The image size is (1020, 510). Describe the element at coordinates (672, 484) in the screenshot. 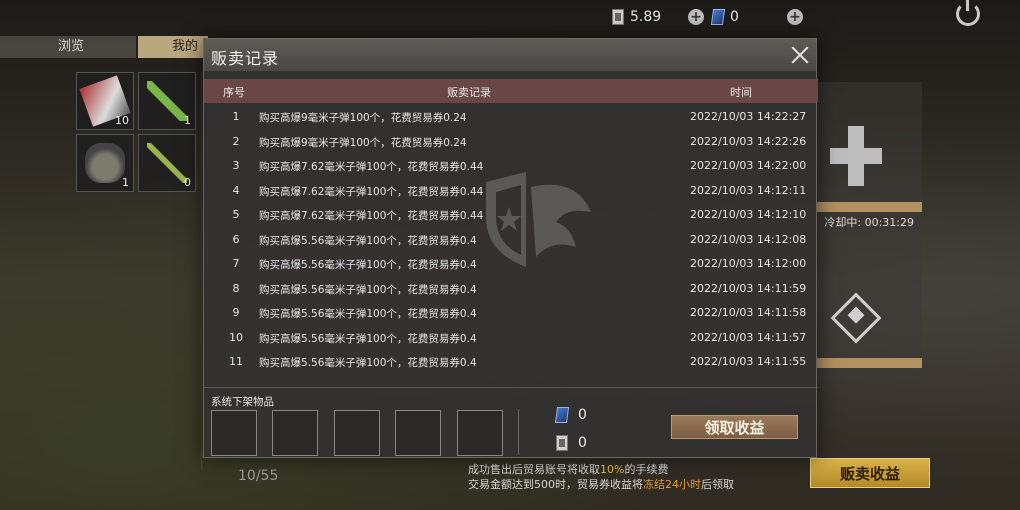

I see `notice-freeze-period: 冻结24小时` at that location.